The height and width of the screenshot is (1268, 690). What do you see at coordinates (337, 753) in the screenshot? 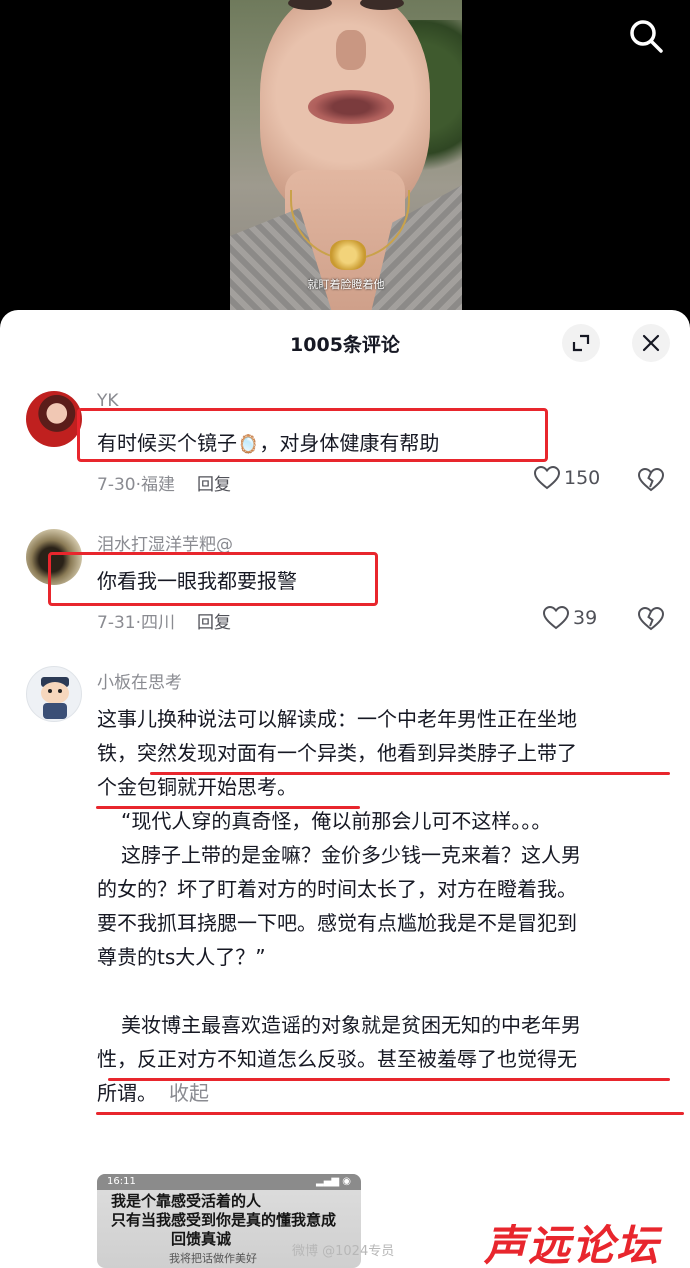
I see `comment-line: 铁，突然发现对面有一个异类，他看到异类脖子上带了` at bounding box center [337, 753].